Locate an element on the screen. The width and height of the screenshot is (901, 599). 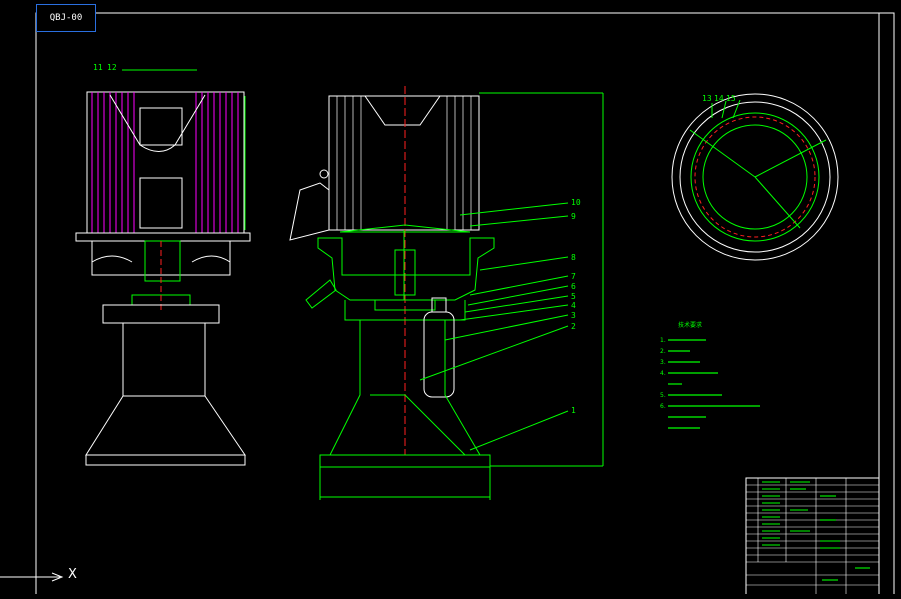
svg-text: 3. is located at coordinates (663, 362).